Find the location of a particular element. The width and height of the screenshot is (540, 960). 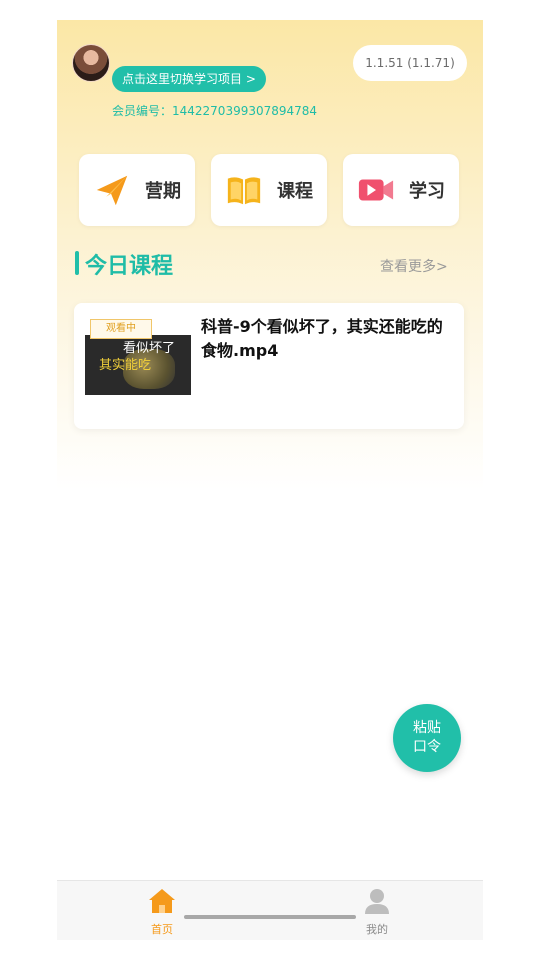

book-icon is located at coordinates (244, 191).